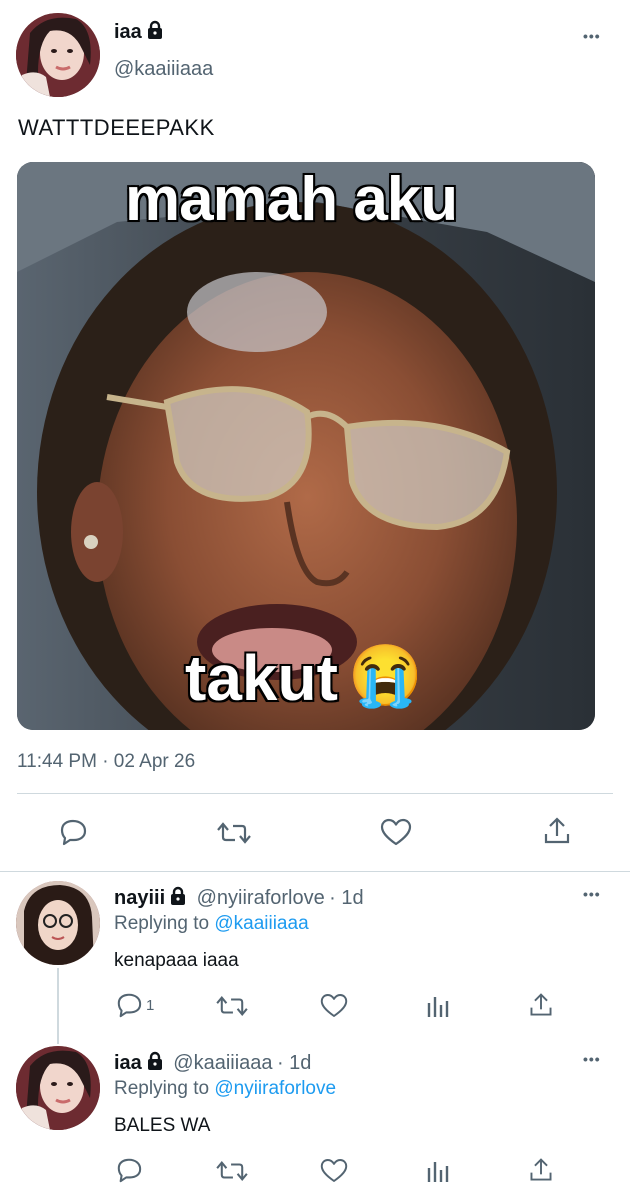 The width and height of the screenshot is (630, 1199). What do you see at coordinates (275, 1088) in the screenshot?
I see `replying-to-link: @nyiiraforlove` at bounding box center [275, 1088].